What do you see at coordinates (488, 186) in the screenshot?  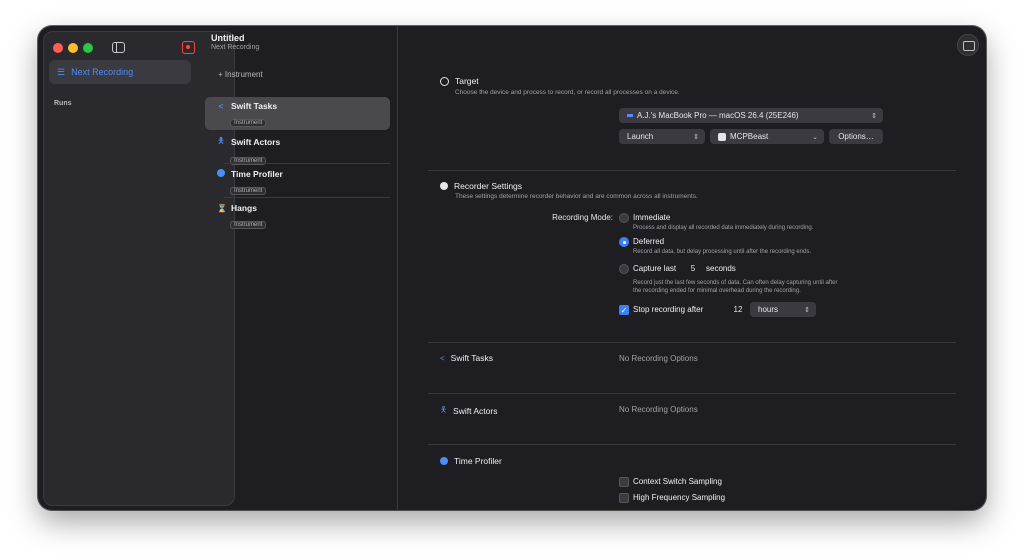 I see `section-title-text: Recorder Settings` at bounding box center [488, 186].